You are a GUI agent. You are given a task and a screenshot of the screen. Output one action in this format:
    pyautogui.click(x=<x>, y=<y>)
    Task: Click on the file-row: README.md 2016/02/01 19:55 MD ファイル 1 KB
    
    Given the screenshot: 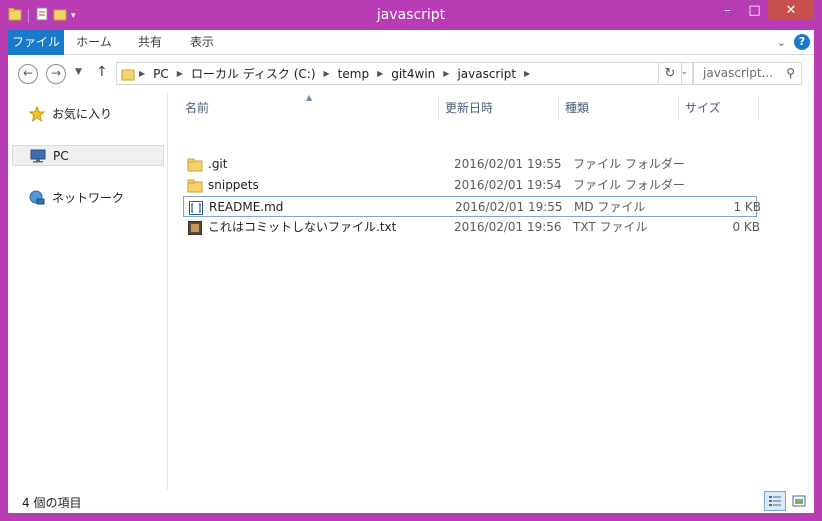 What is the action you would take?
    pyautogui.click(x=472, y=207)
    